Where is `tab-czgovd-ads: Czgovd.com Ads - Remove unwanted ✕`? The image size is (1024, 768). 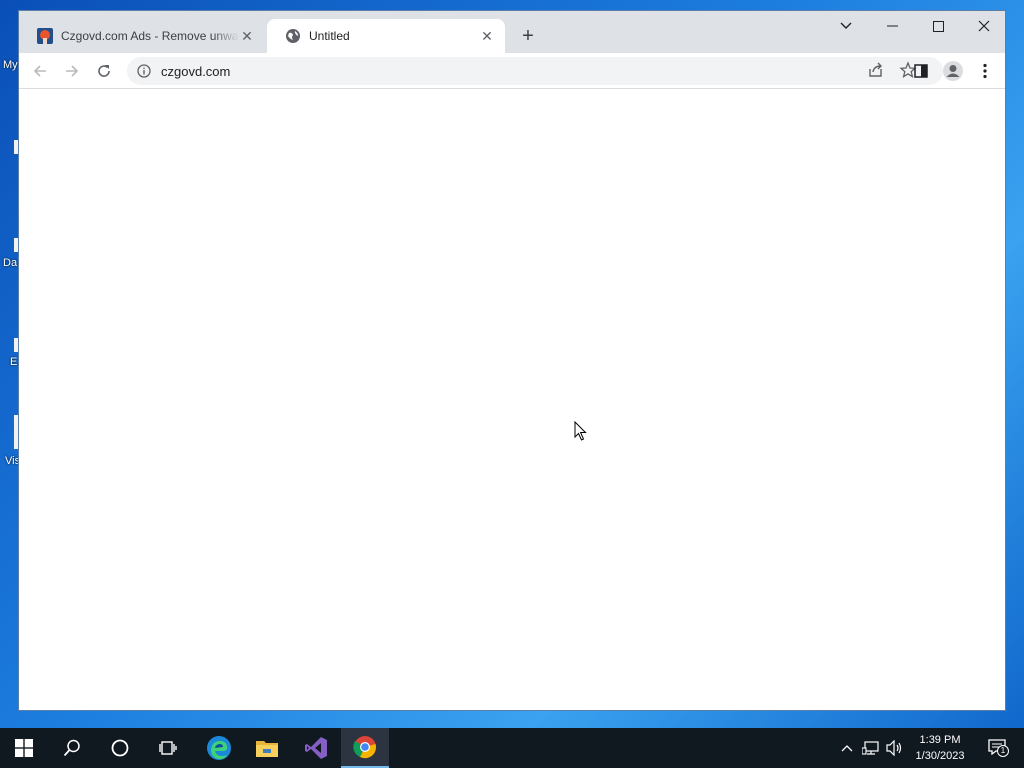 tab-czgovd-ads: Czgovd.com Ads - Remove unwanted ✕ is located at coordinates (142, 36).